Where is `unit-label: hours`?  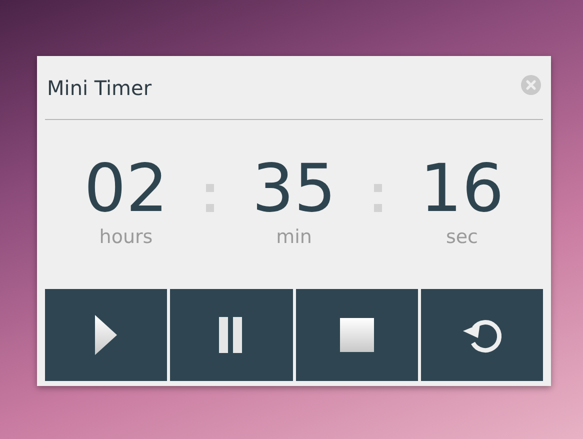 unit-label: hours is located at coordinates (126, 237).